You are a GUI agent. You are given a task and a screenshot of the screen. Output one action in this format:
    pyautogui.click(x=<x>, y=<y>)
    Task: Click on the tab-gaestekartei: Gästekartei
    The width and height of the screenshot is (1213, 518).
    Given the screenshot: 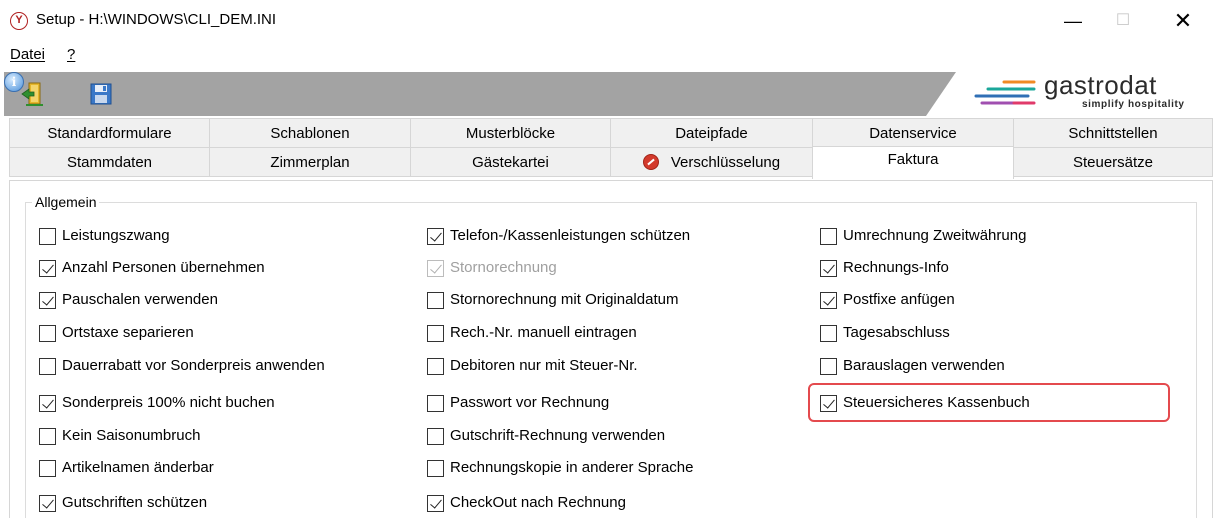 What is the action you would take?
    pyautogui.click(x=510, y=162)
    